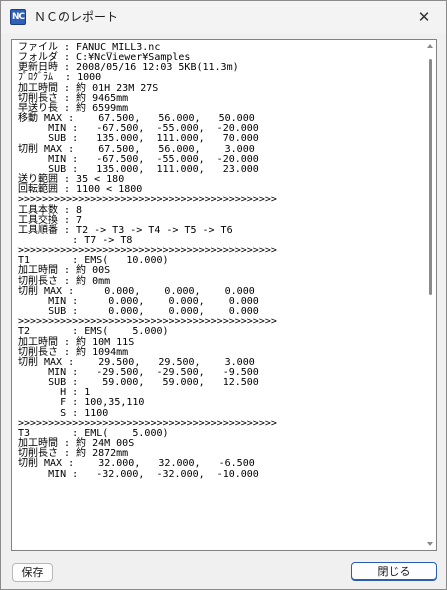 This screenshot has height=590, width=447. Describe the element at coordinates (76, 17) in the screenshot. I see `window-title: ＮＣのレポート` at that location.